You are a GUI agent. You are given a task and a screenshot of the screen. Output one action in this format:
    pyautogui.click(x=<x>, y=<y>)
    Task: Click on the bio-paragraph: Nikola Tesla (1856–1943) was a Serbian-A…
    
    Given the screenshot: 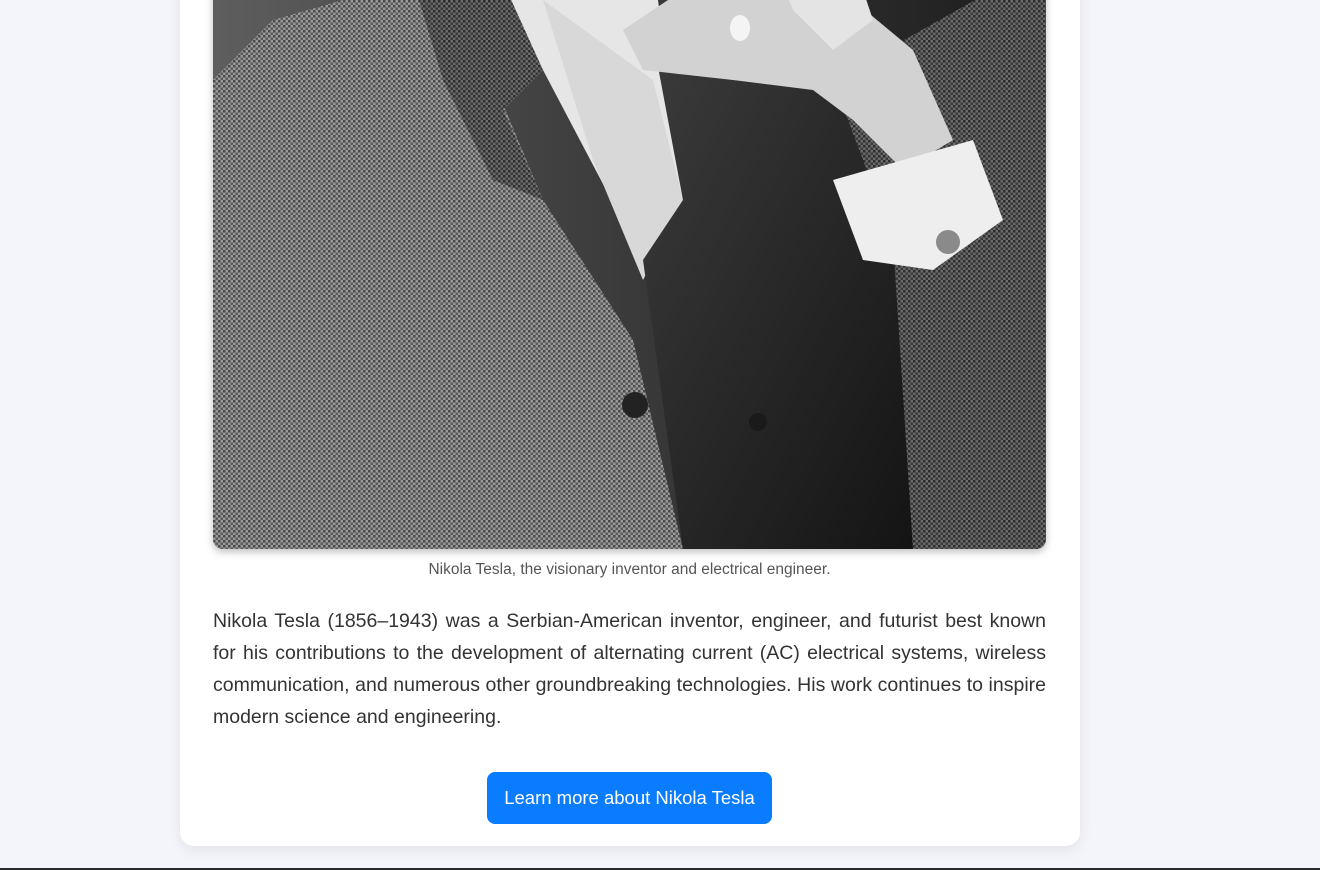 What is the action you would take?
    pyautogui.click(x=629, y=669)
    